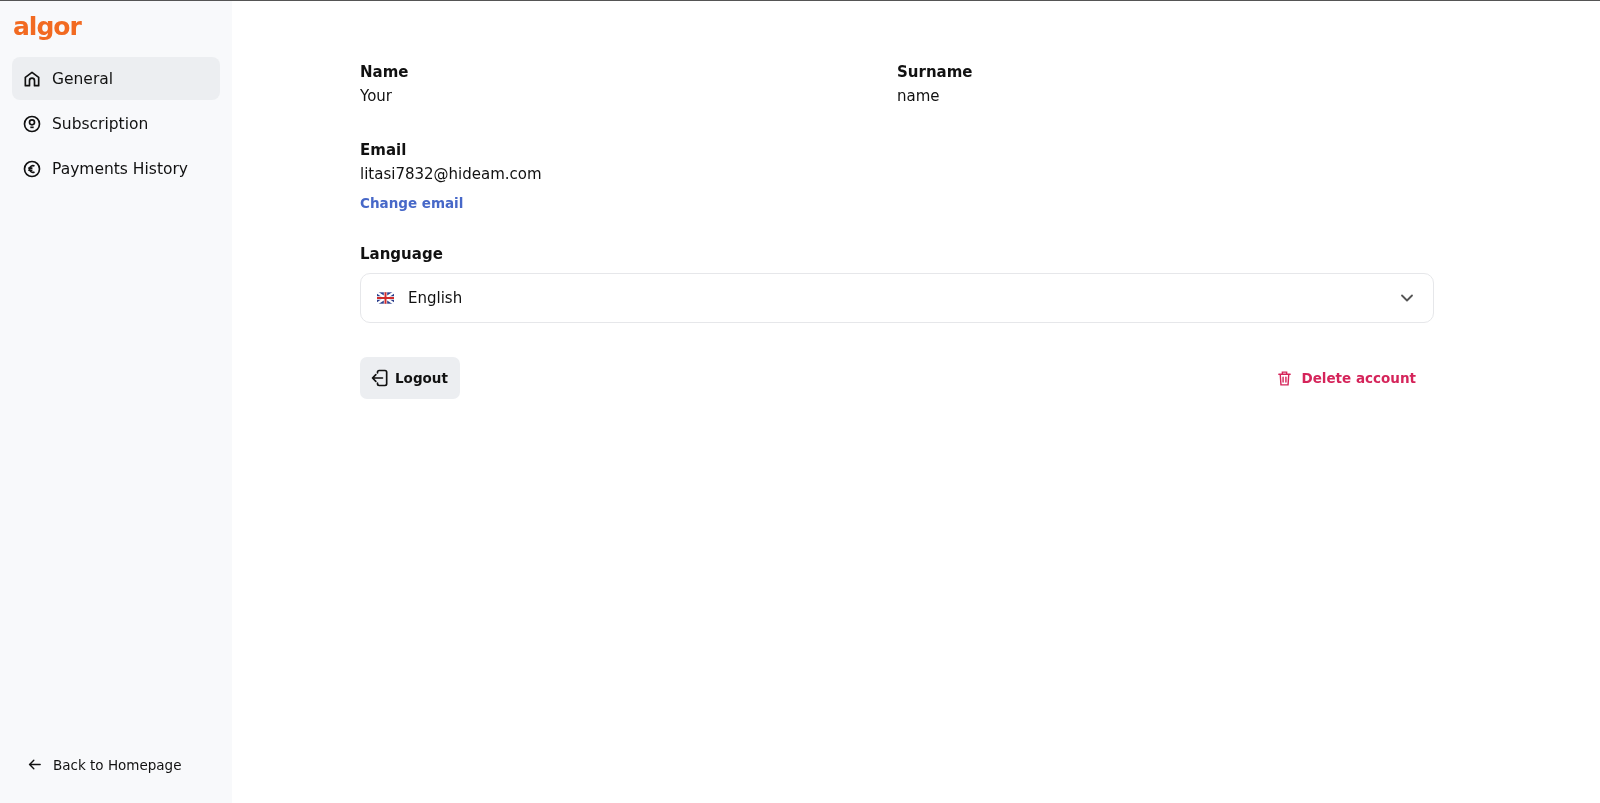 Image resolution: width=1600 pixels, height=803 pixels. What do you see at coordinates (47, 27) in the screenshot?
I see `logo: algor` at bounding box center [47, 27].